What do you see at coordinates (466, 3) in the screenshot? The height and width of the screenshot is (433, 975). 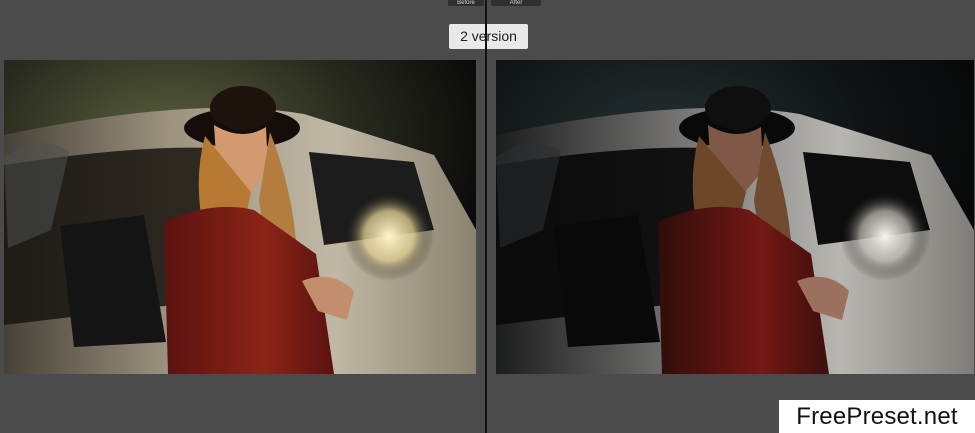 I see `before-tab: Before` at bounding box center [466, 3].